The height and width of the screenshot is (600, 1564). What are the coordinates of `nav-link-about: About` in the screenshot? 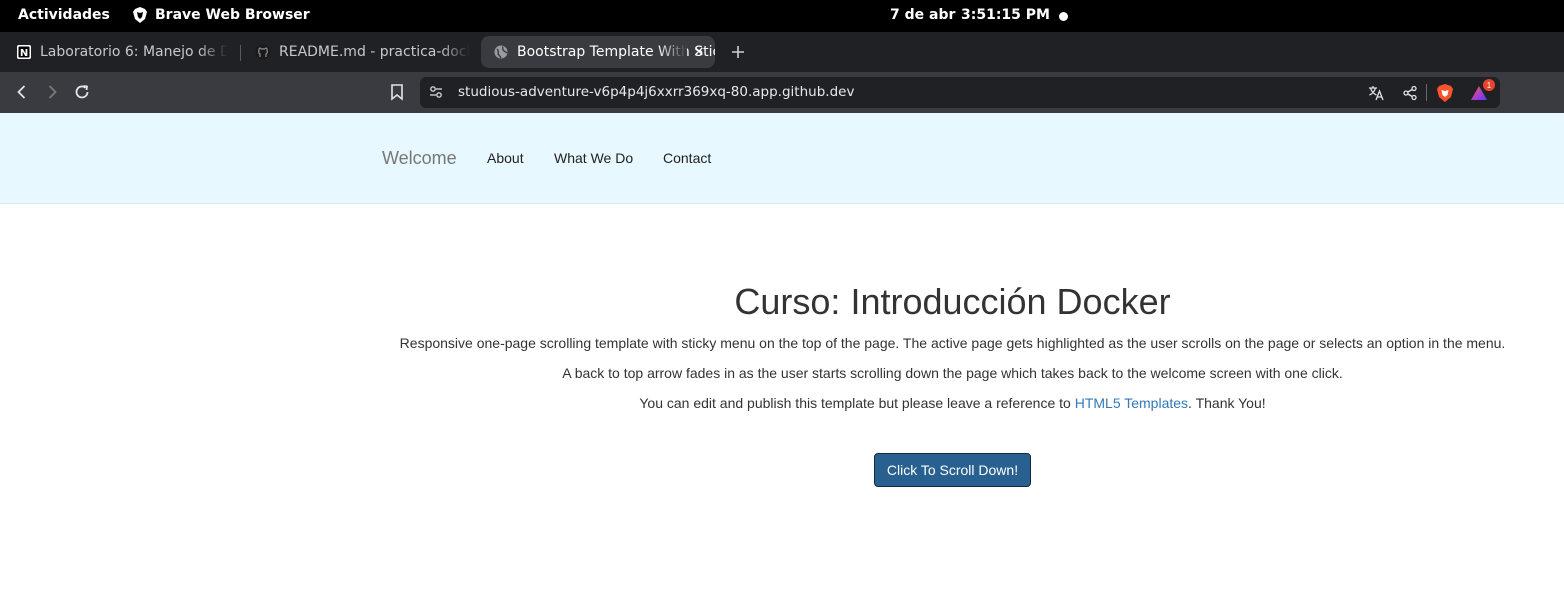 It's located at (505, 158).